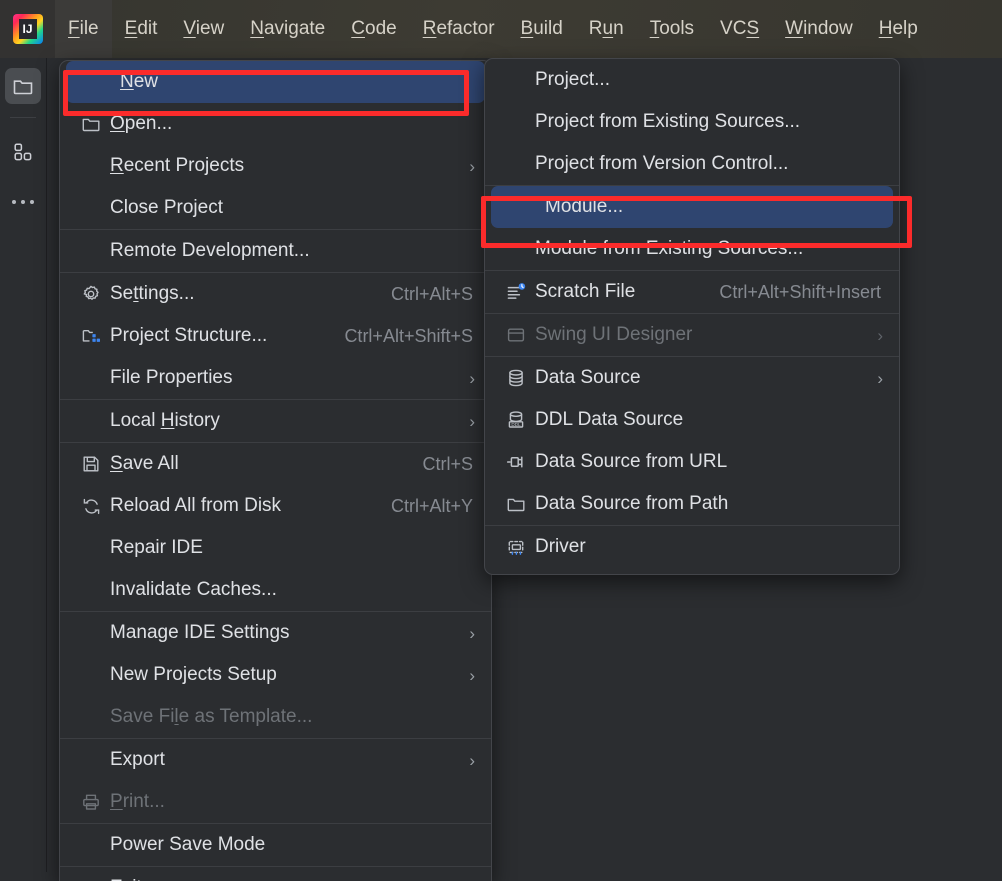 Image resolution: width=1002 pixels, height=881 pixels. What do you see at coordinates (141, 29) in the screenshot?
I see `menu-bar-item-edit: Edit` at bounding box center [141, 29].